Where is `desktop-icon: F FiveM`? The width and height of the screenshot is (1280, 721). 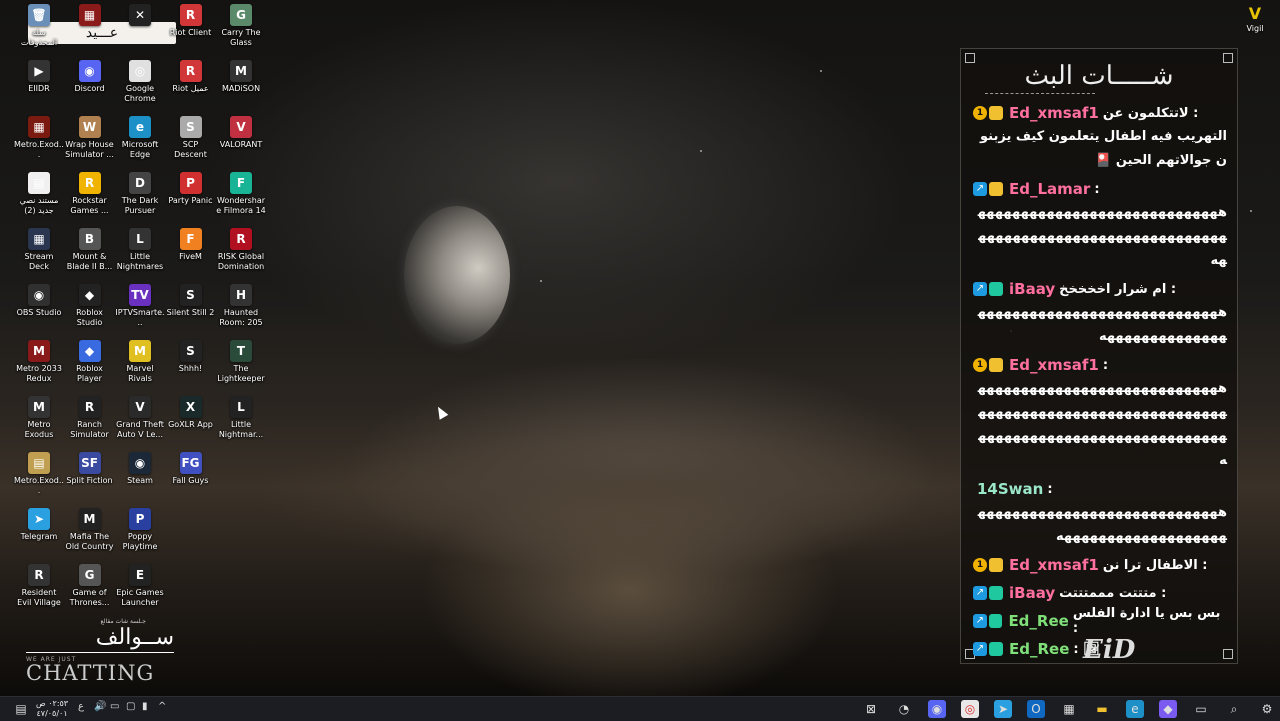
desktop-icon: F FiveM is located at coordinates (191, 244).